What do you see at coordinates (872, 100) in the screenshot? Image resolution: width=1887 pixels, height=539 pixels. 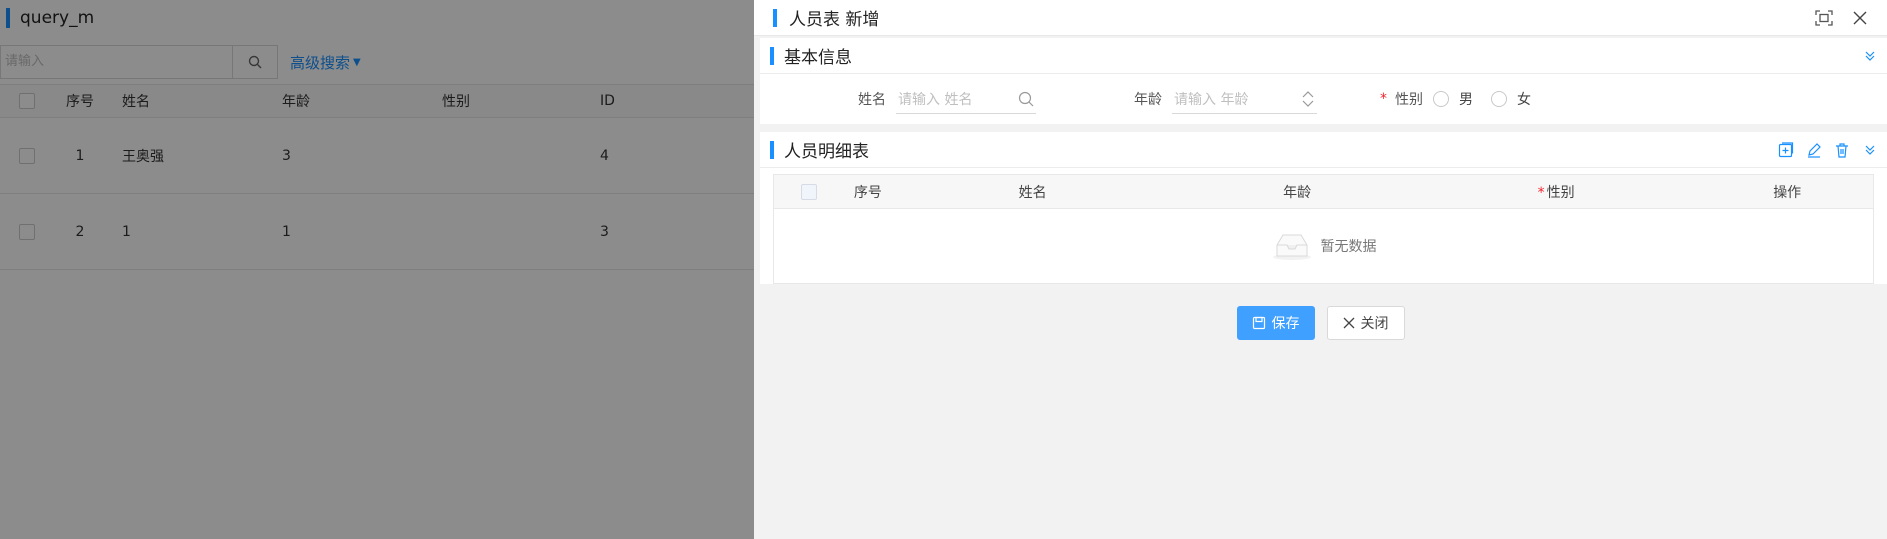 I see `name-label: 姓名` at bounding box center [872, 100].